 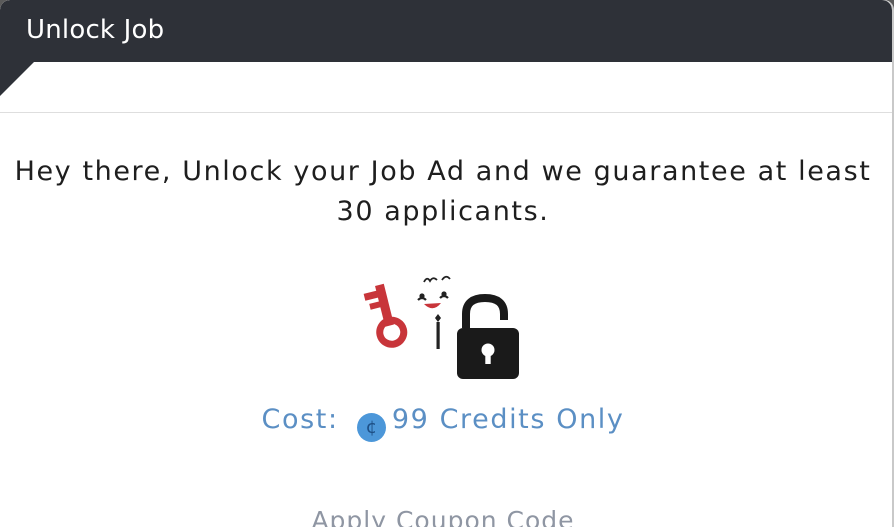 I want to click on header-divider, so click(x=446, y=112).